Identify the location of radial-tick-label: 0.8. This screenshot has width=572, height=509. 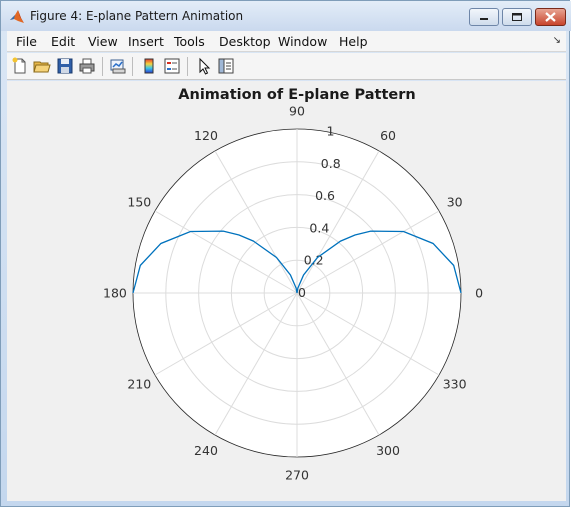
(331, 163).